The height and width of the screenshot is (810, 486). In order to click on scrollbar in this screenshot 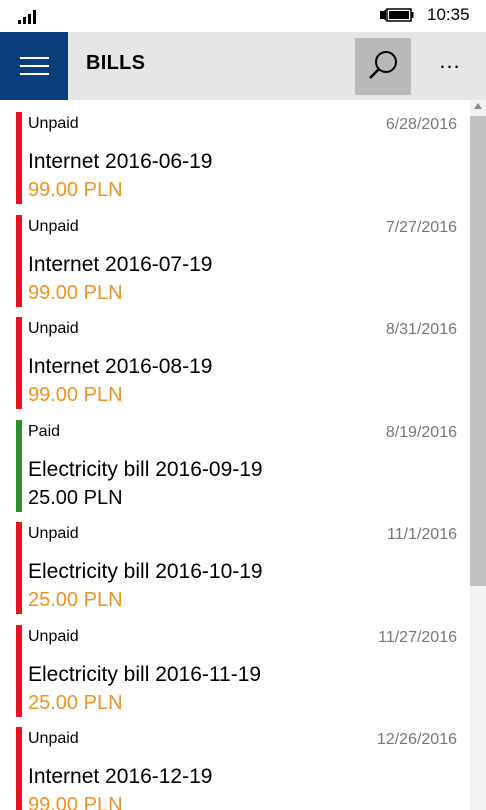, I will do `click(478, 455)`.